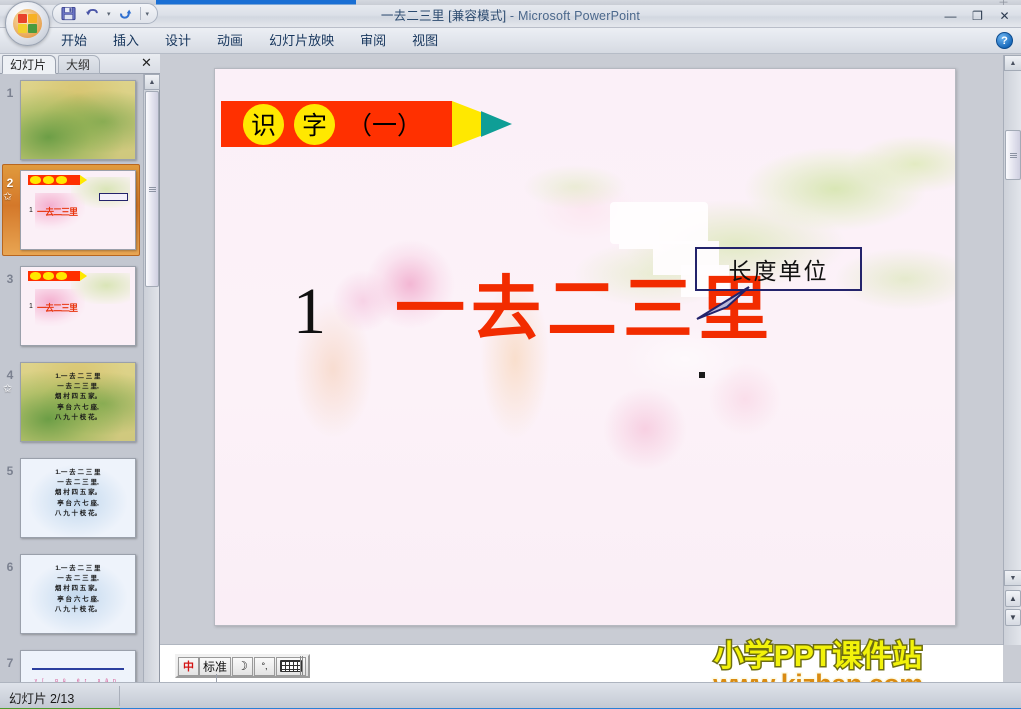  I want to click on window-controls: — ❐ ✕, so click(977, 16).